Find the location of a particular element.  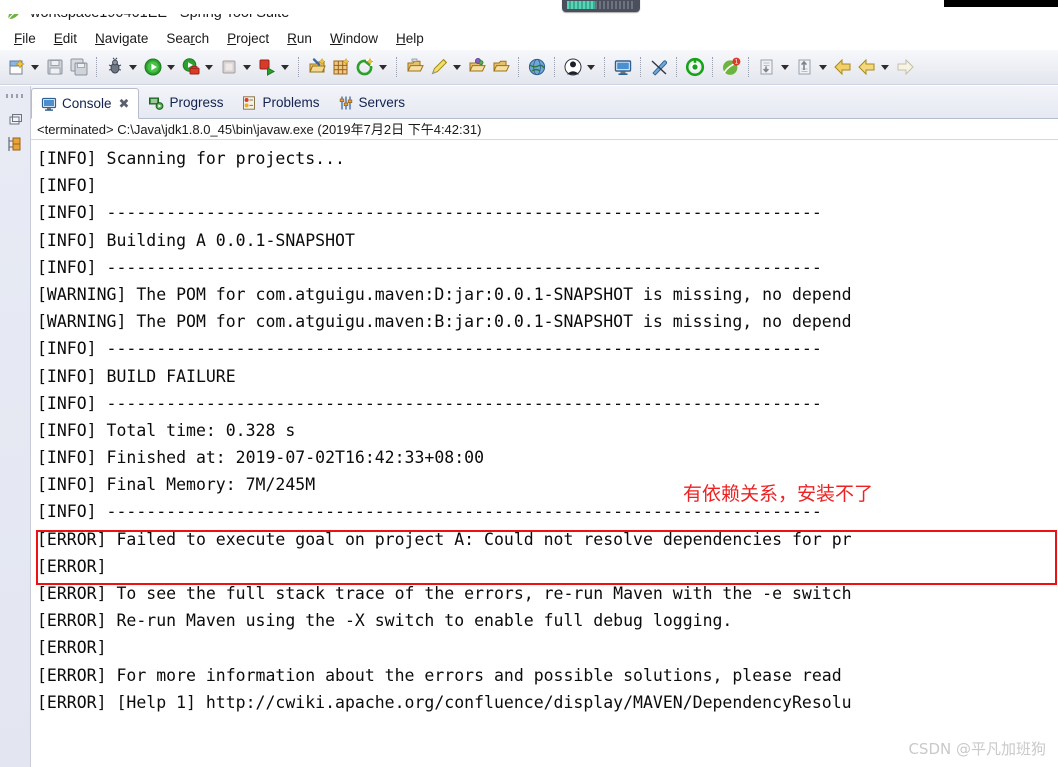

forward-back-icon is located at coordinates (867, 67).